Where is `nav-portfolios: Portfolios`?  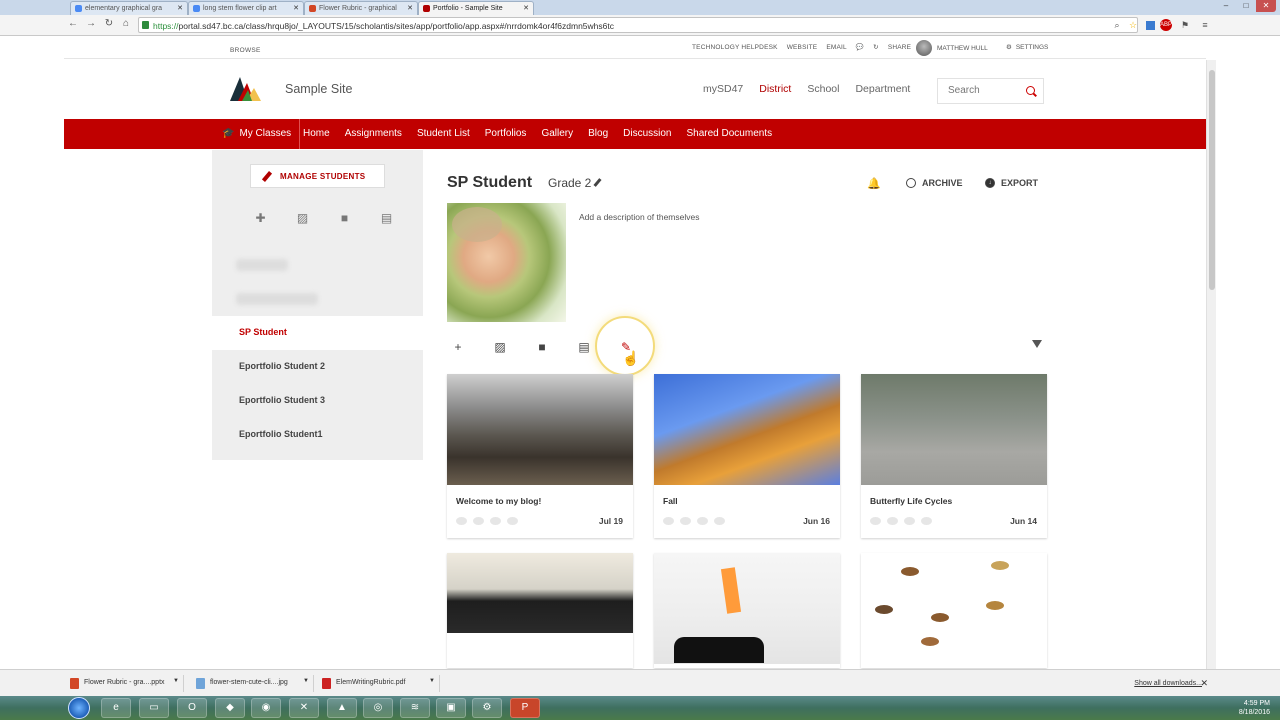 nav-portfolios: Portfolios is located at coordinates (506, 133).